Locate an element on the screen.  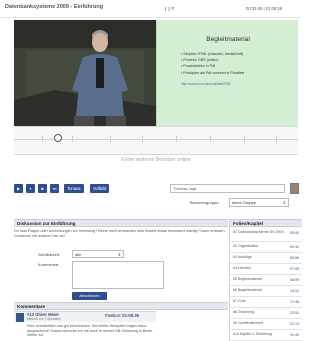
chapter-time: 31:49 is located at coordinates (294, 335).